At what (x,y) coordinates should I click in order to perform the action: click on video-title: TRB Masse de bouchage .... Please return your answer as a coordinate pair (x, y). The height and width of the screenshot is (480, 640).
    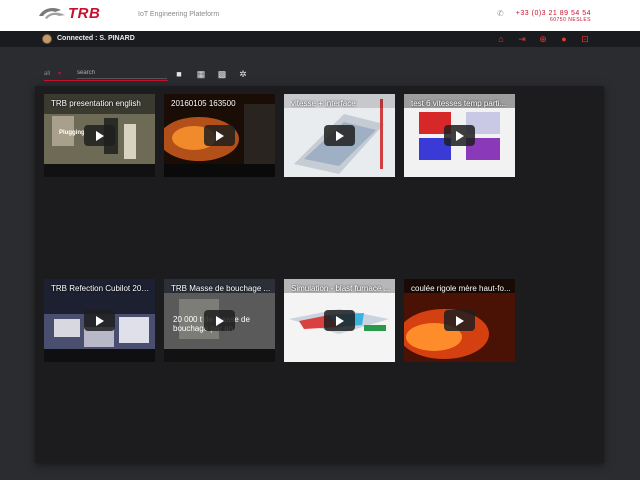
    Looking at the image, I should click on (221, 288).